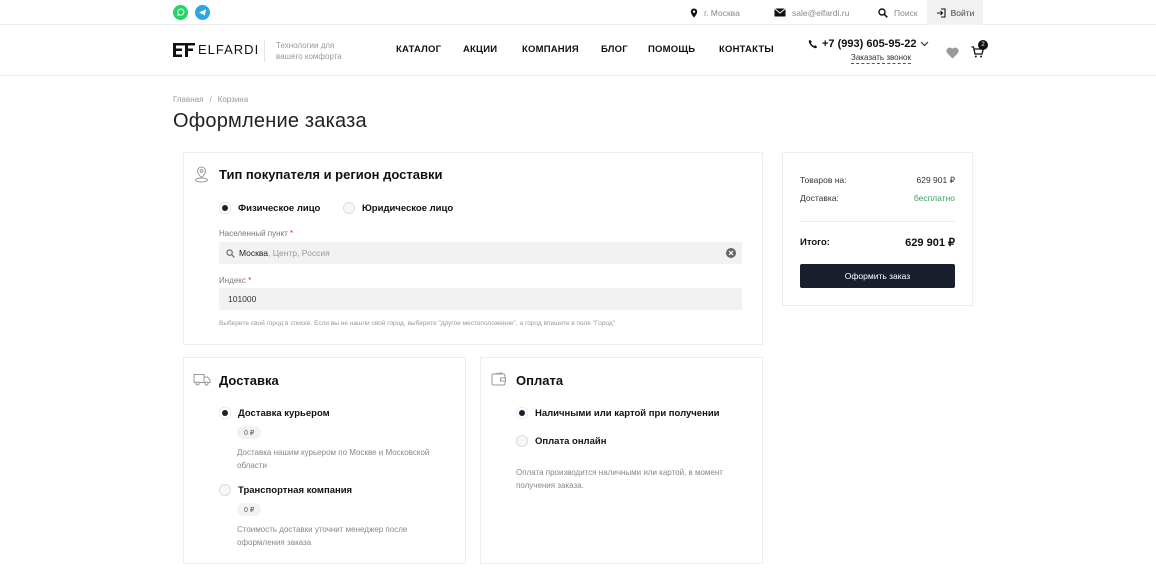 The image size is (1156, 574). Describe the element at coordinates (202, 380) in the screenshot. I see `truck-icon` at that location.